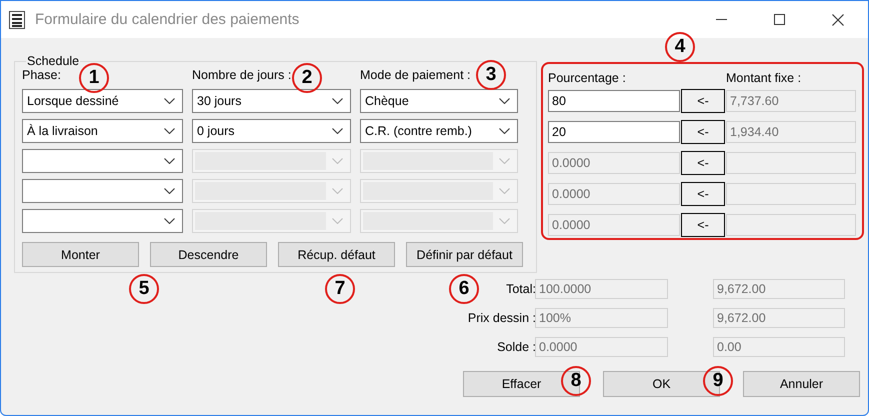 The width and height of the screenshot is (869, 416). What do you see at coordinates (791, 101) in the screenshot?
I see `fixed-amount-field: 7,737.60` at bounding box center [791, 101].